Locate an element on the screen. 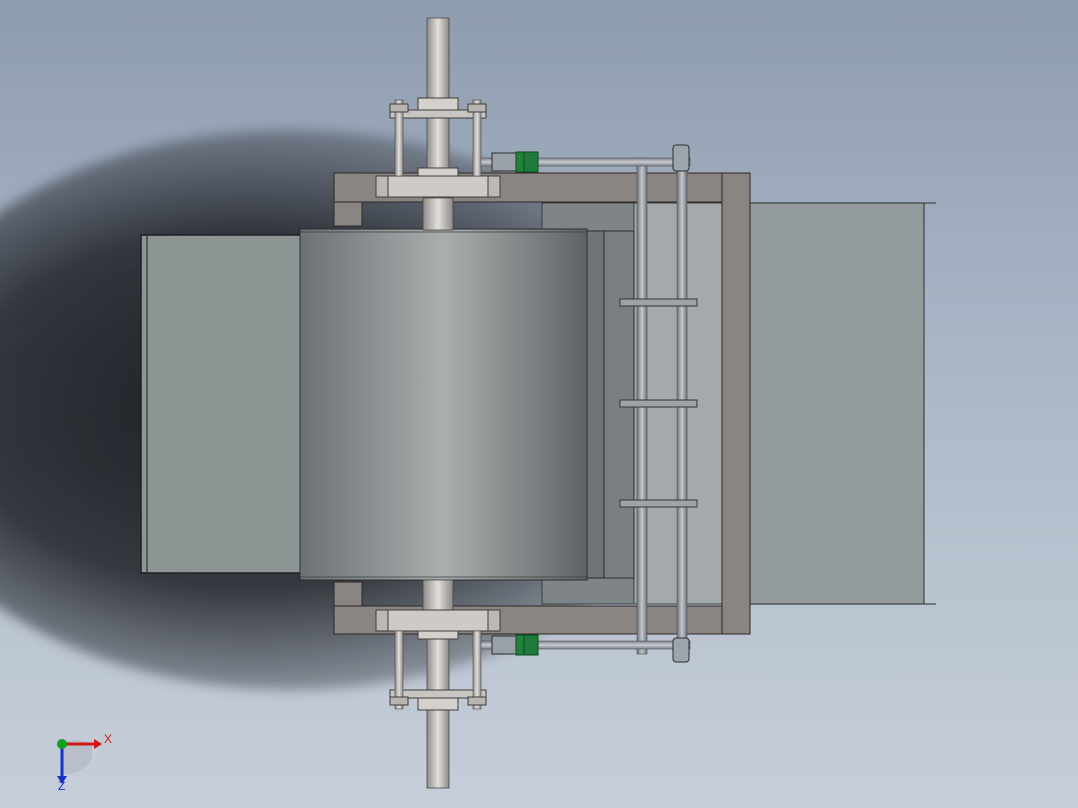 Image resolution: width=1078 pixels, height=808 pixels. x-axis-label: X is located at coordinates (108, 739).